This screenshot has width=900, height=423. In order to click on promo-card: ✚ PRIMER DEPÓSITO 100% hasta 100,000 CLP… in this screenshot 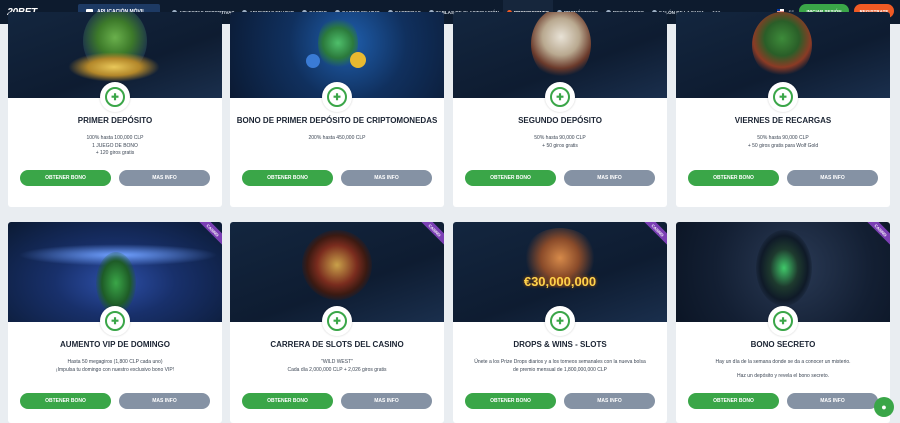, I will do `click(115, 109)`.